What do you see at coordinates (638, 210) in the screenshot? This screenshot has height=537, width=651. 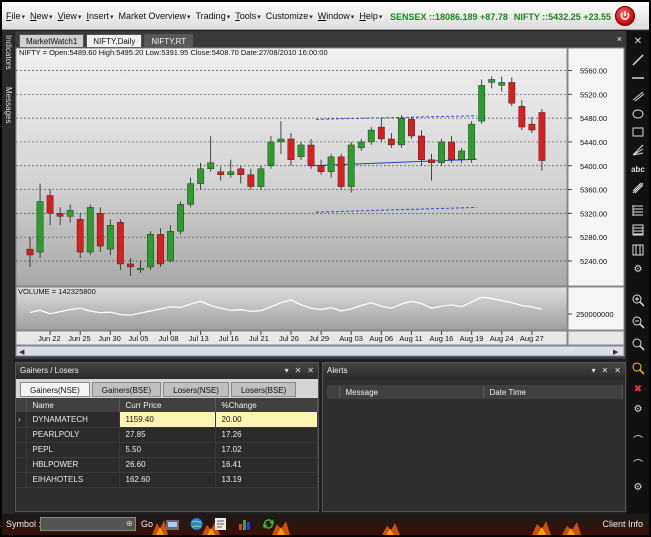 I see `fibonacci-tool-icon` at bounding box center [638, 210].